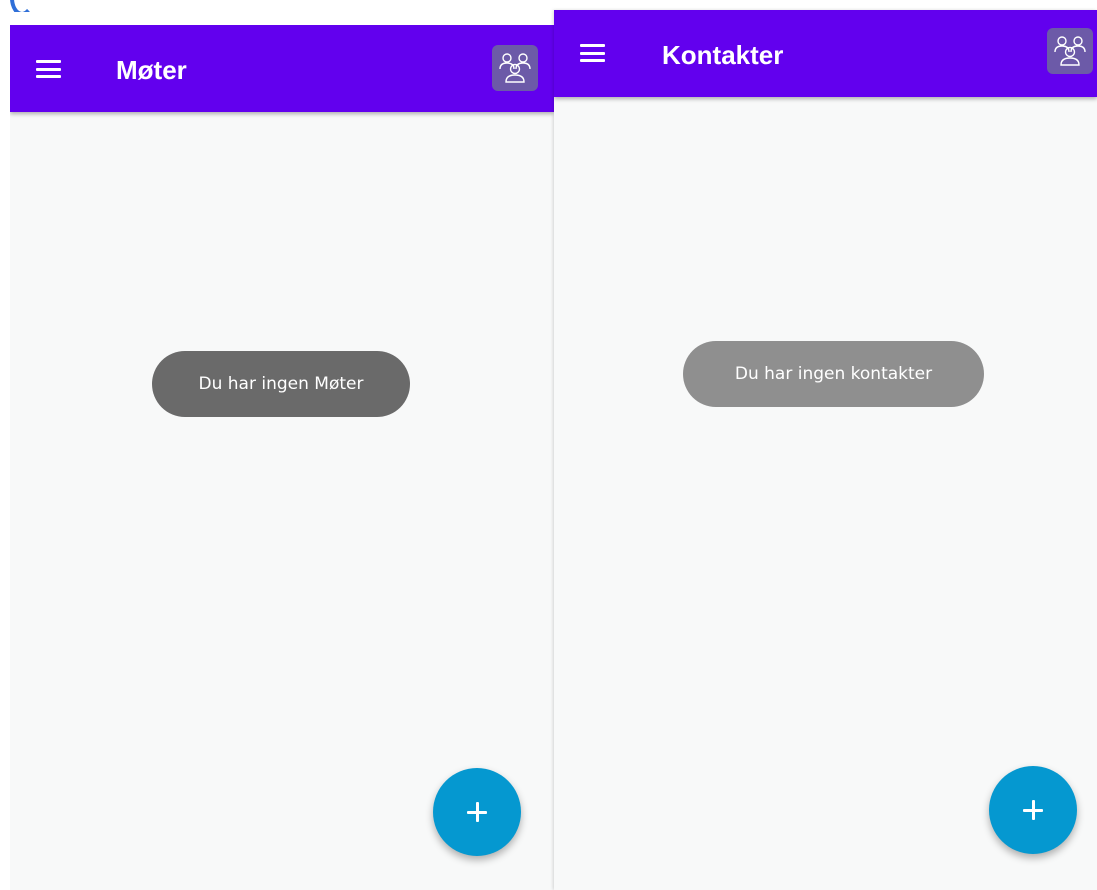 The height and width of the screenshot is (890, 1097). I want to click on corner-fragment-icon, so click(16, 6).